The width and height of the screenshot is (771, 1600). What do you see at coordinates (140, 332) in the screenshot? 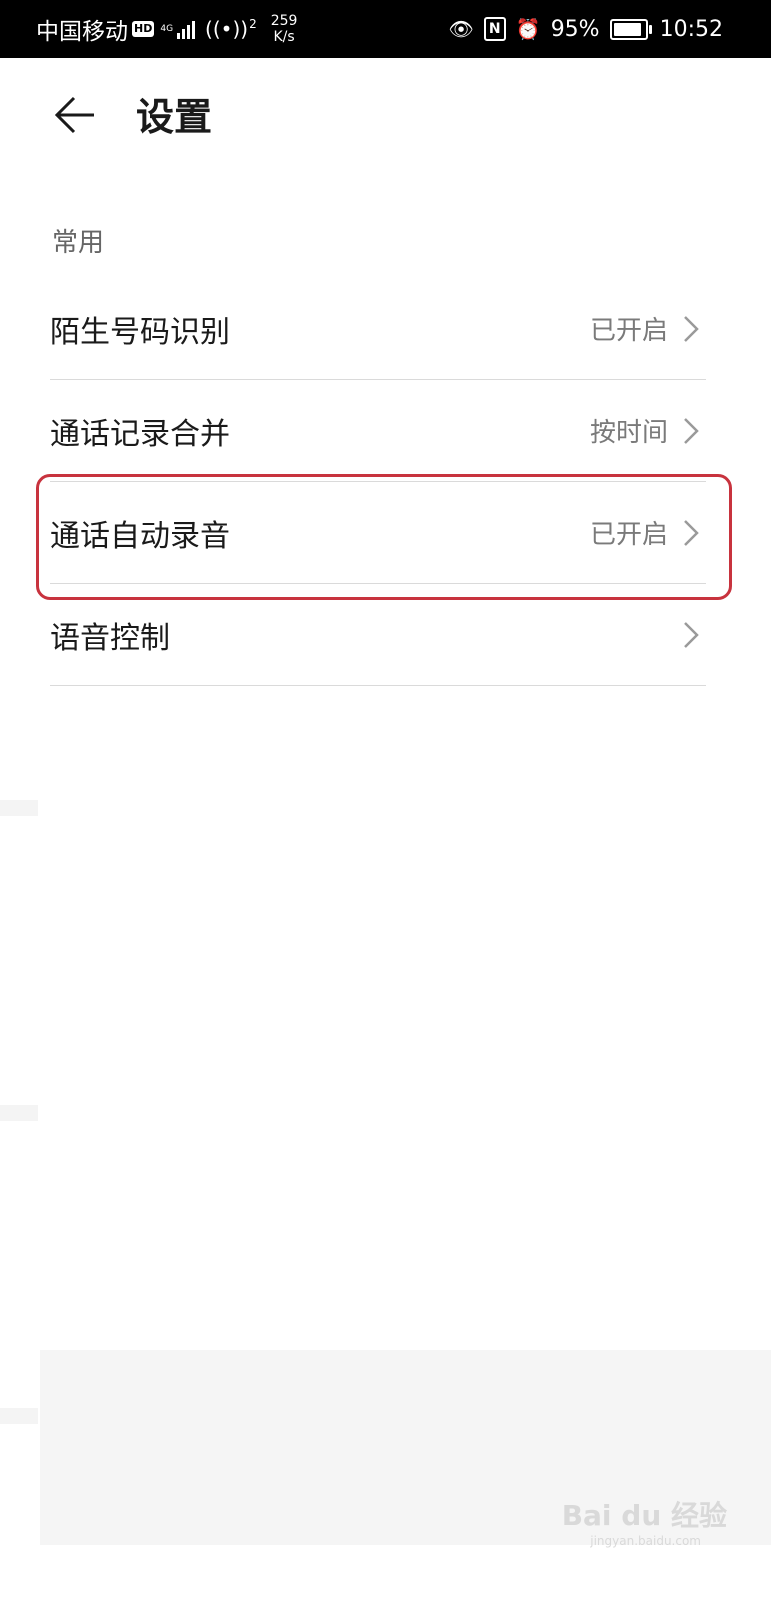
I see `setting-label: 陌生号码识别` at bounding box center [140, 332].